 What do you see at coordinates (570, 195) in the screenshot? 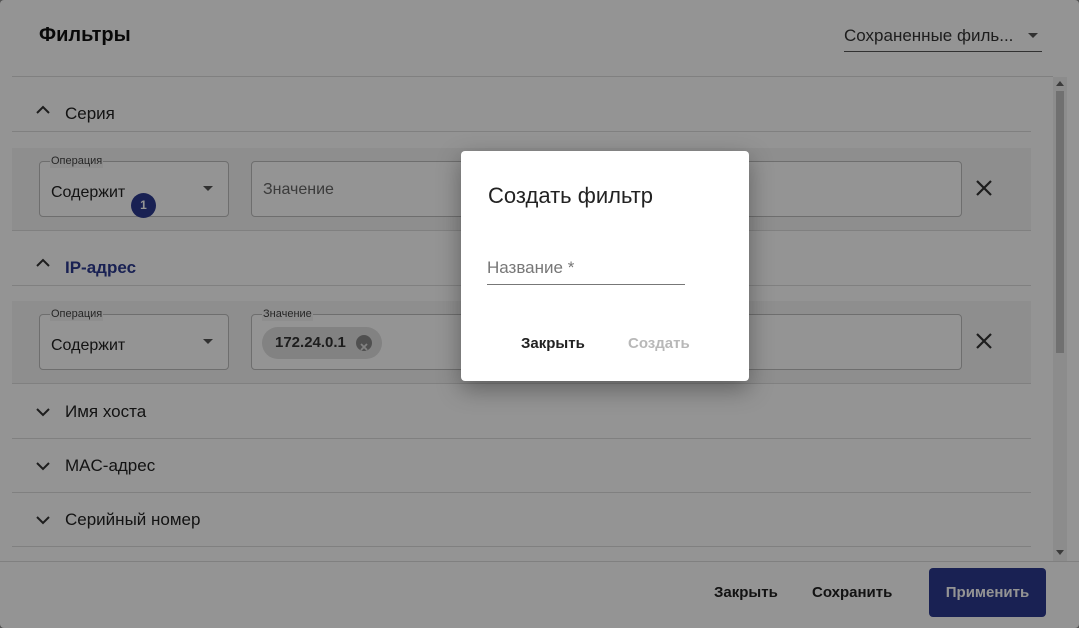
I see `dialog-title: Создать фильтр` at bounding box center [570, 195].